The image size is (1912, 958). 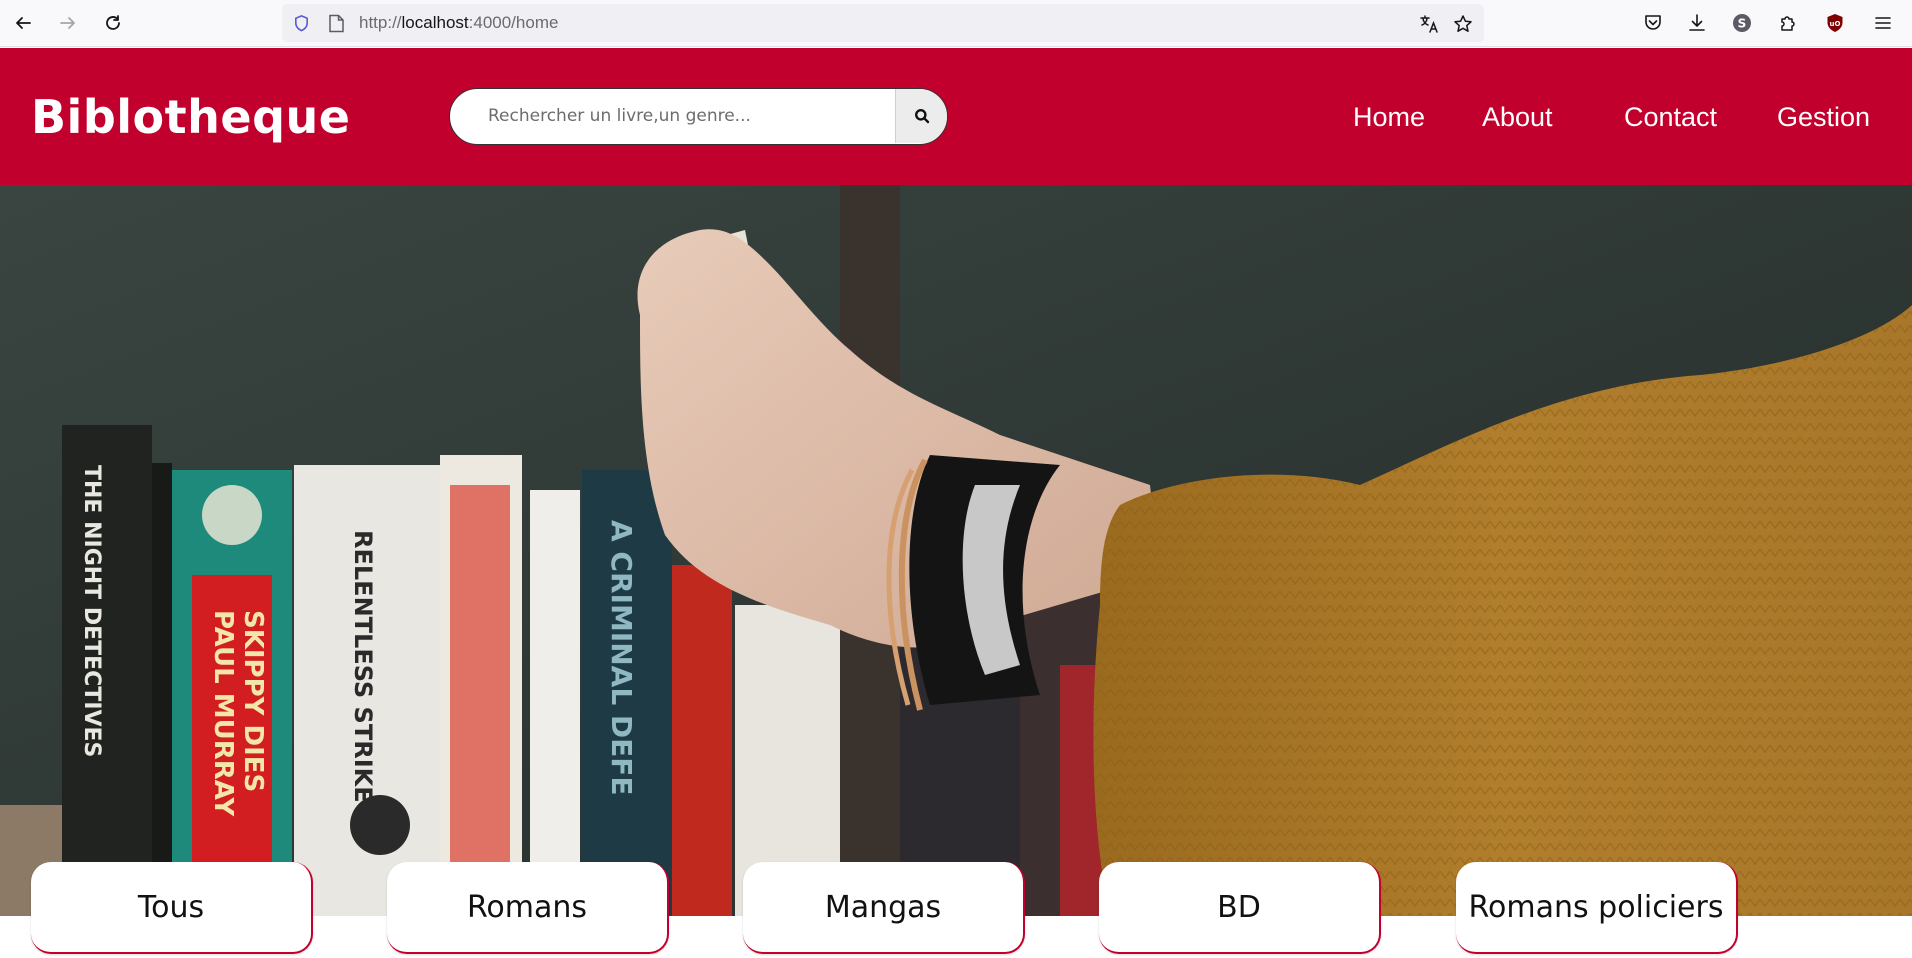 What do you see at coordinates (1517, 117) in the screenshot?
I see `nav-link-about: About` at bounding box center [1517, 117].